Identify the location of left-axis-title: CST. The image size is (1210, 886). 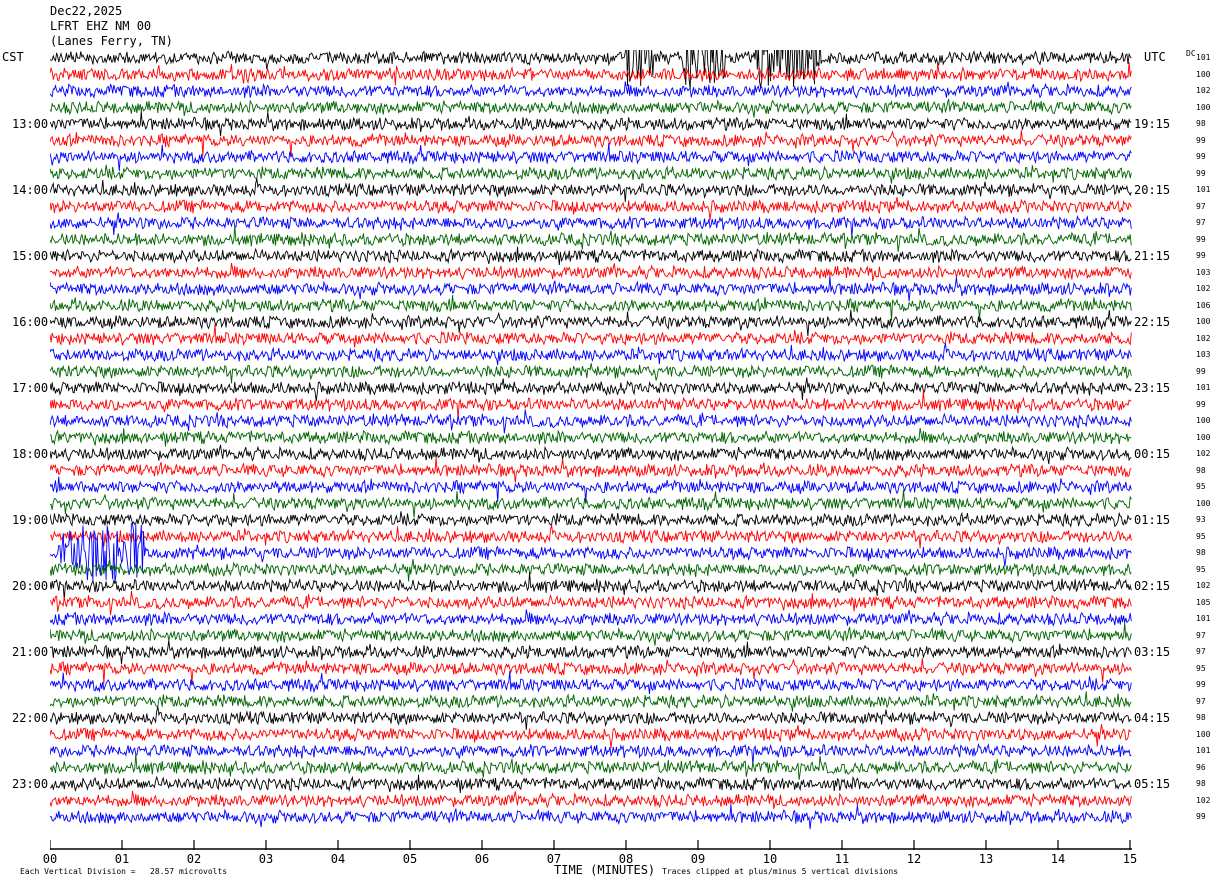
(13, 57).